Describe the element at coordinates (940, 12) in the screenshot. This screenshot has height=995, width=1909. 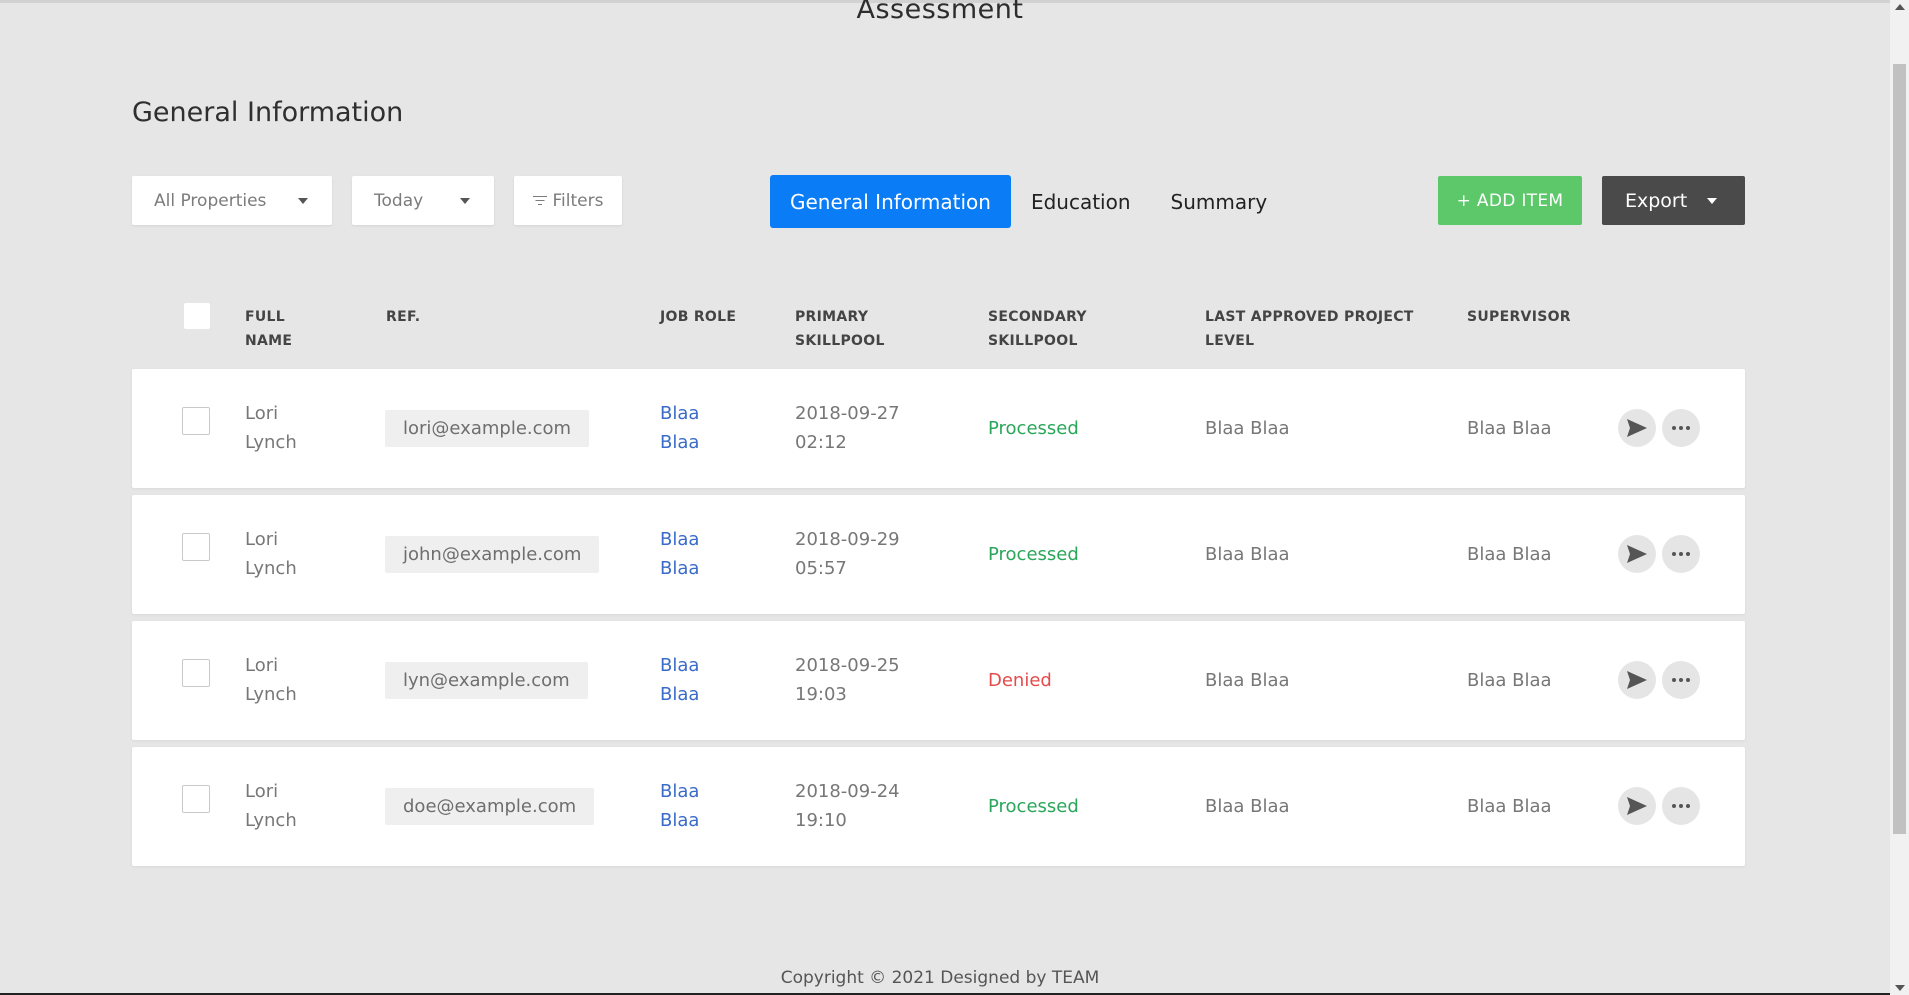
I see `page-title: Assessment` at that location.